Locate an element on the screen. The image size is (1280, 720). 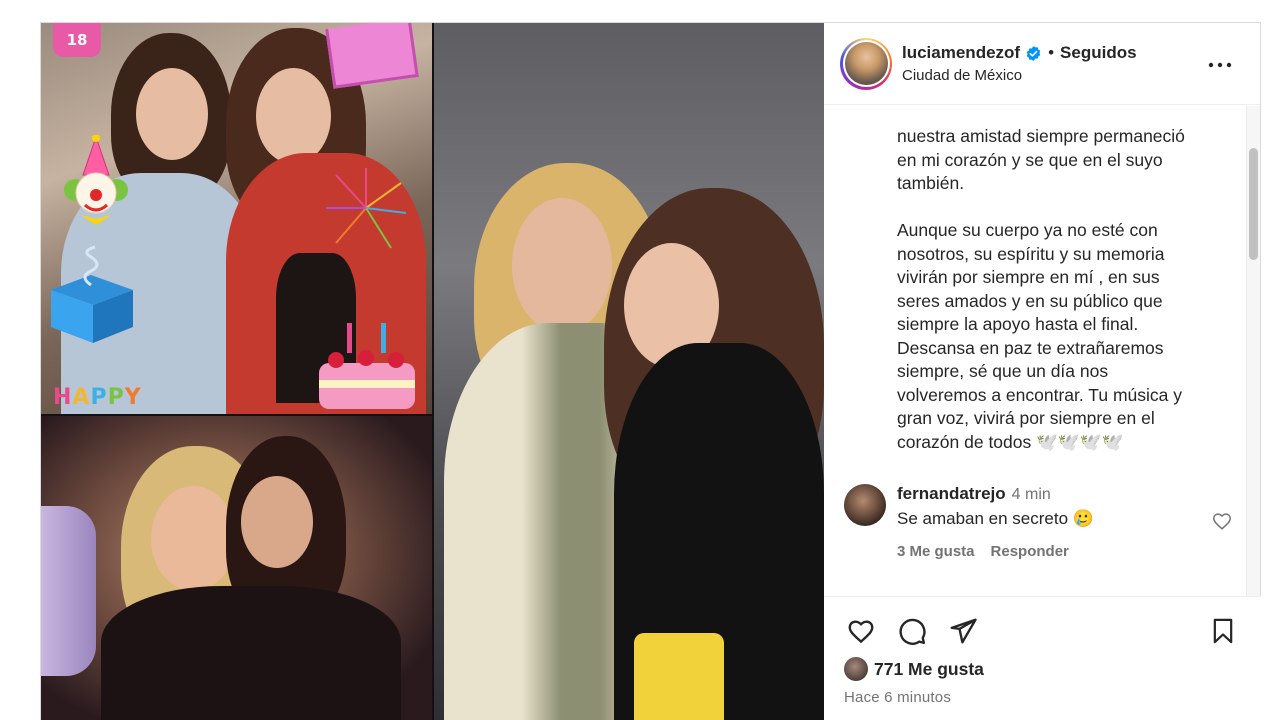
profile-avatar is located at coordinates (866, 63).